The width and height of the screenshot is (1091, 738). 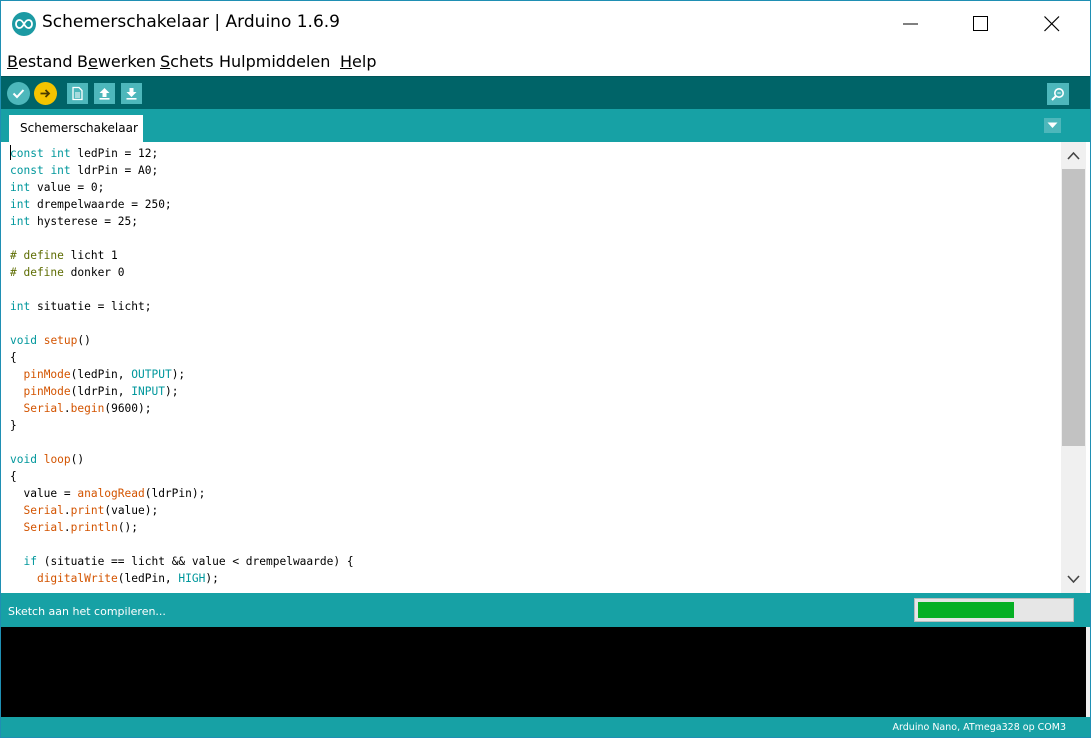 What do you see at coordinates (192, 578) in the screenshot?
I see `code-token: HIGH` at bounding box center [192, 578].